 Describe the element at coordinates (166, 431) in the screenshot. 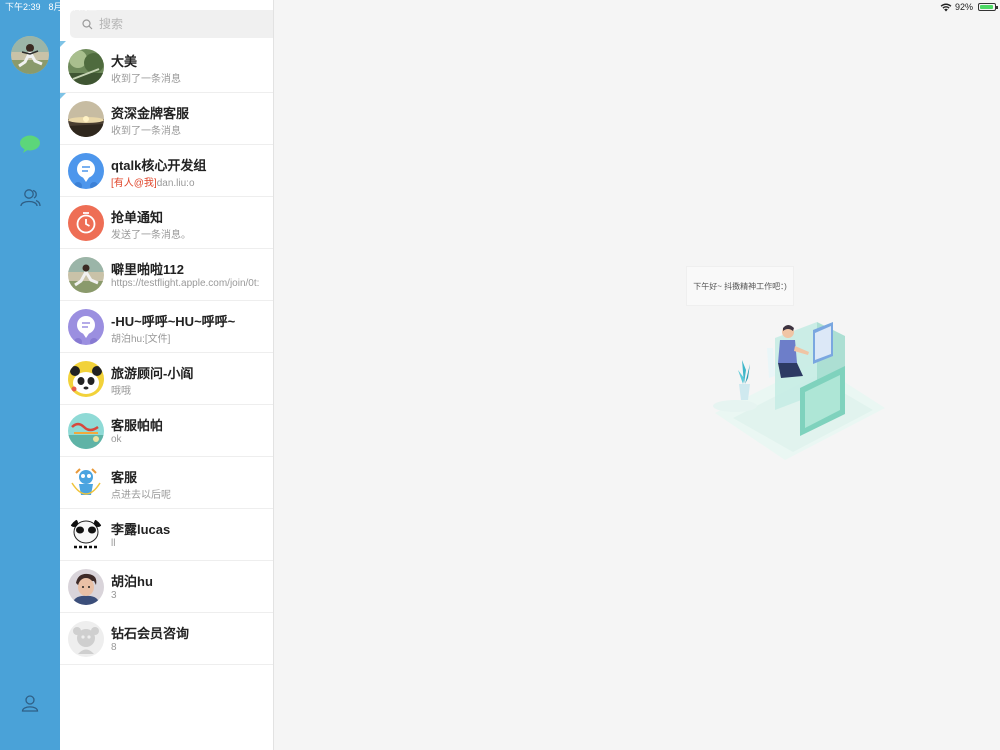

I see `list-item: 客服帕帕 ok` at that location.